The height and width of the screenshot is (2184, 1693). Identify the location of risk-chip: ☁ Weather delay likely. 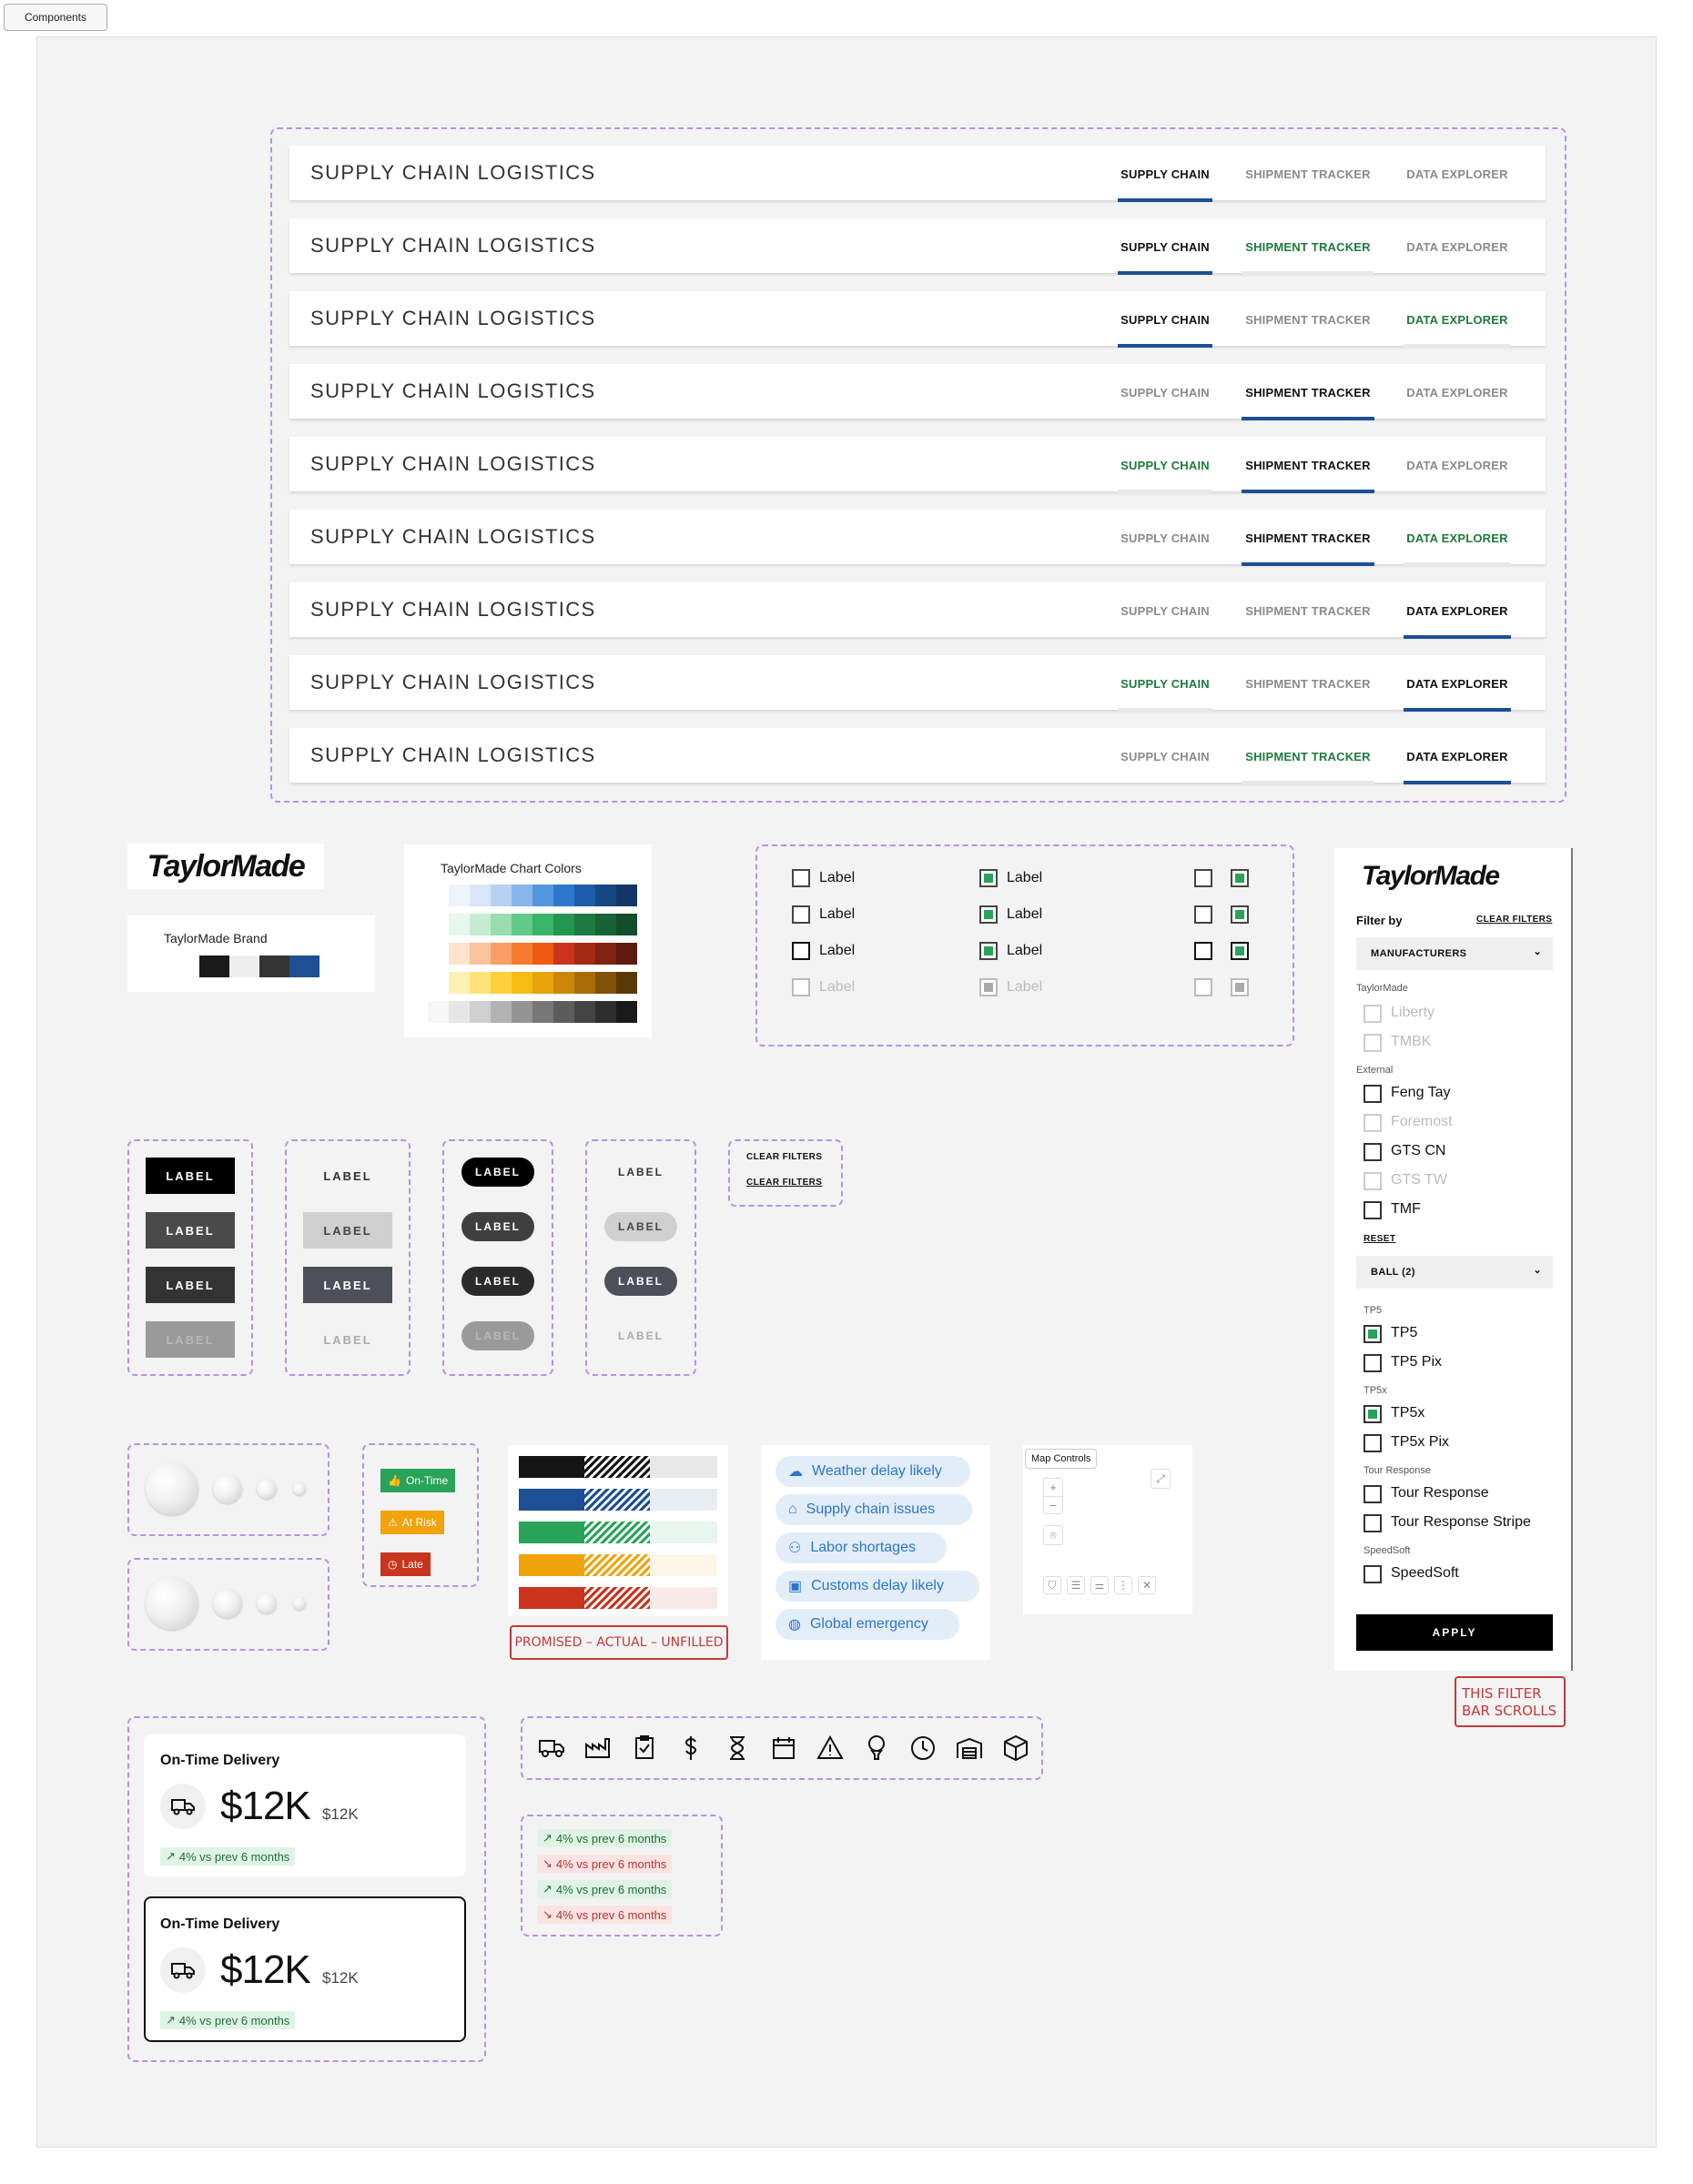
(873, 1472).